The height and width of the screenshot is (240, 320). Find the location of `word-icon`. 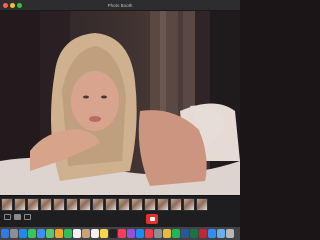

word-icon is located at coordinates (185, 233).